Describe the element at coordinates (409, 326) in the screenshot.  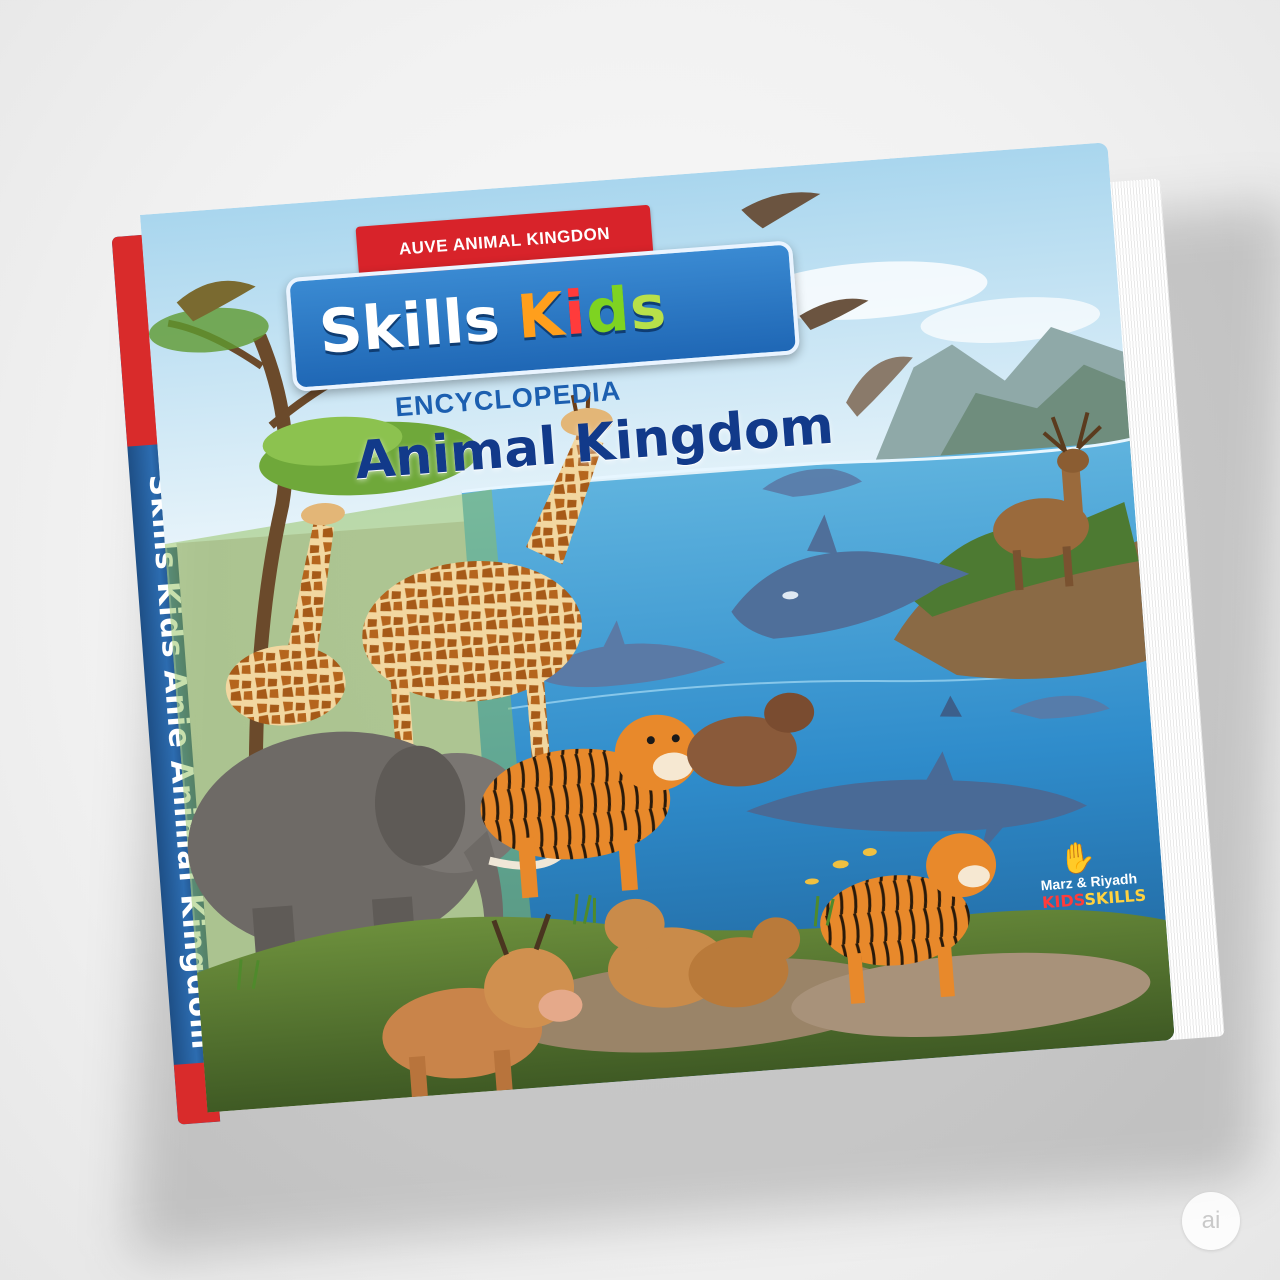
I see `title-skills: Skills` at that location.